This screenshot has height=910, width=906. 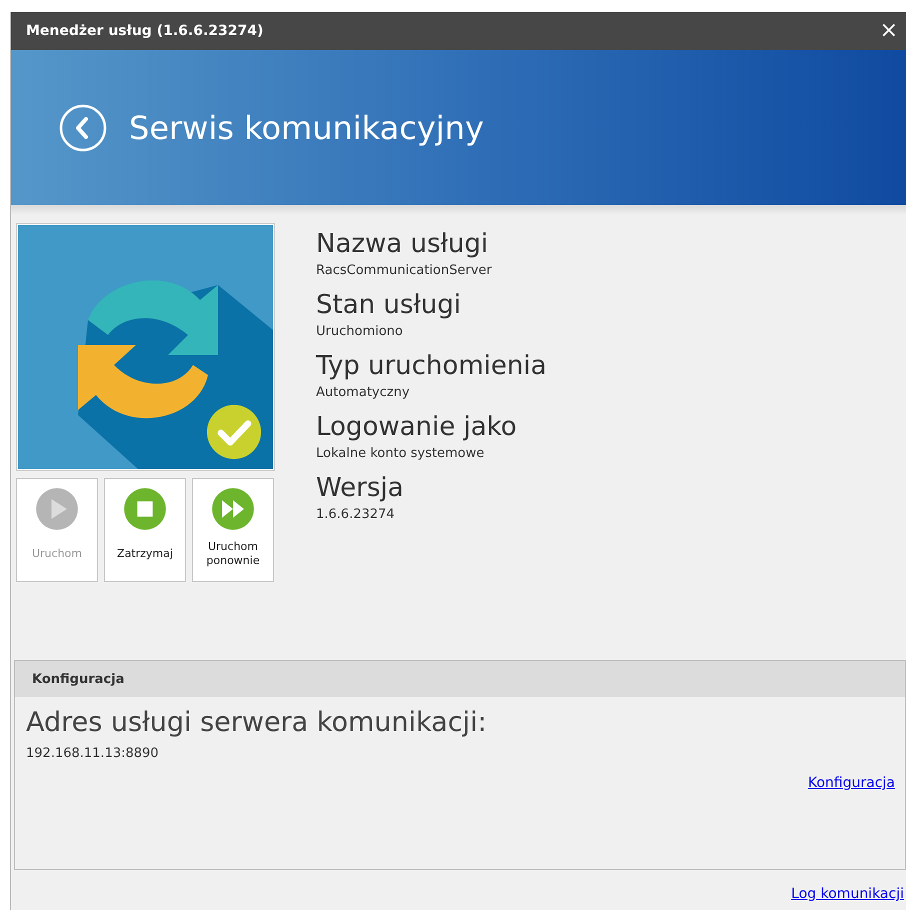 I want to click on stop-icon, so click(x=145, y=509).